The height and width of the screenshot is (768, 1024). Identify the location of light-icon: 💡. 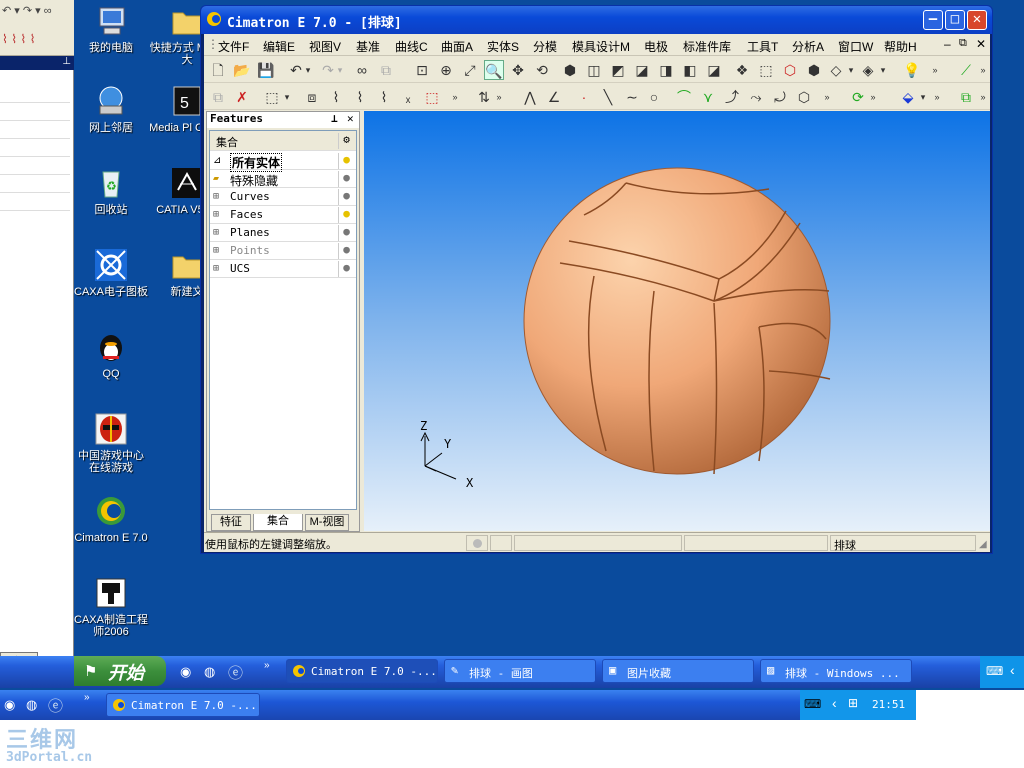
(912, 70).